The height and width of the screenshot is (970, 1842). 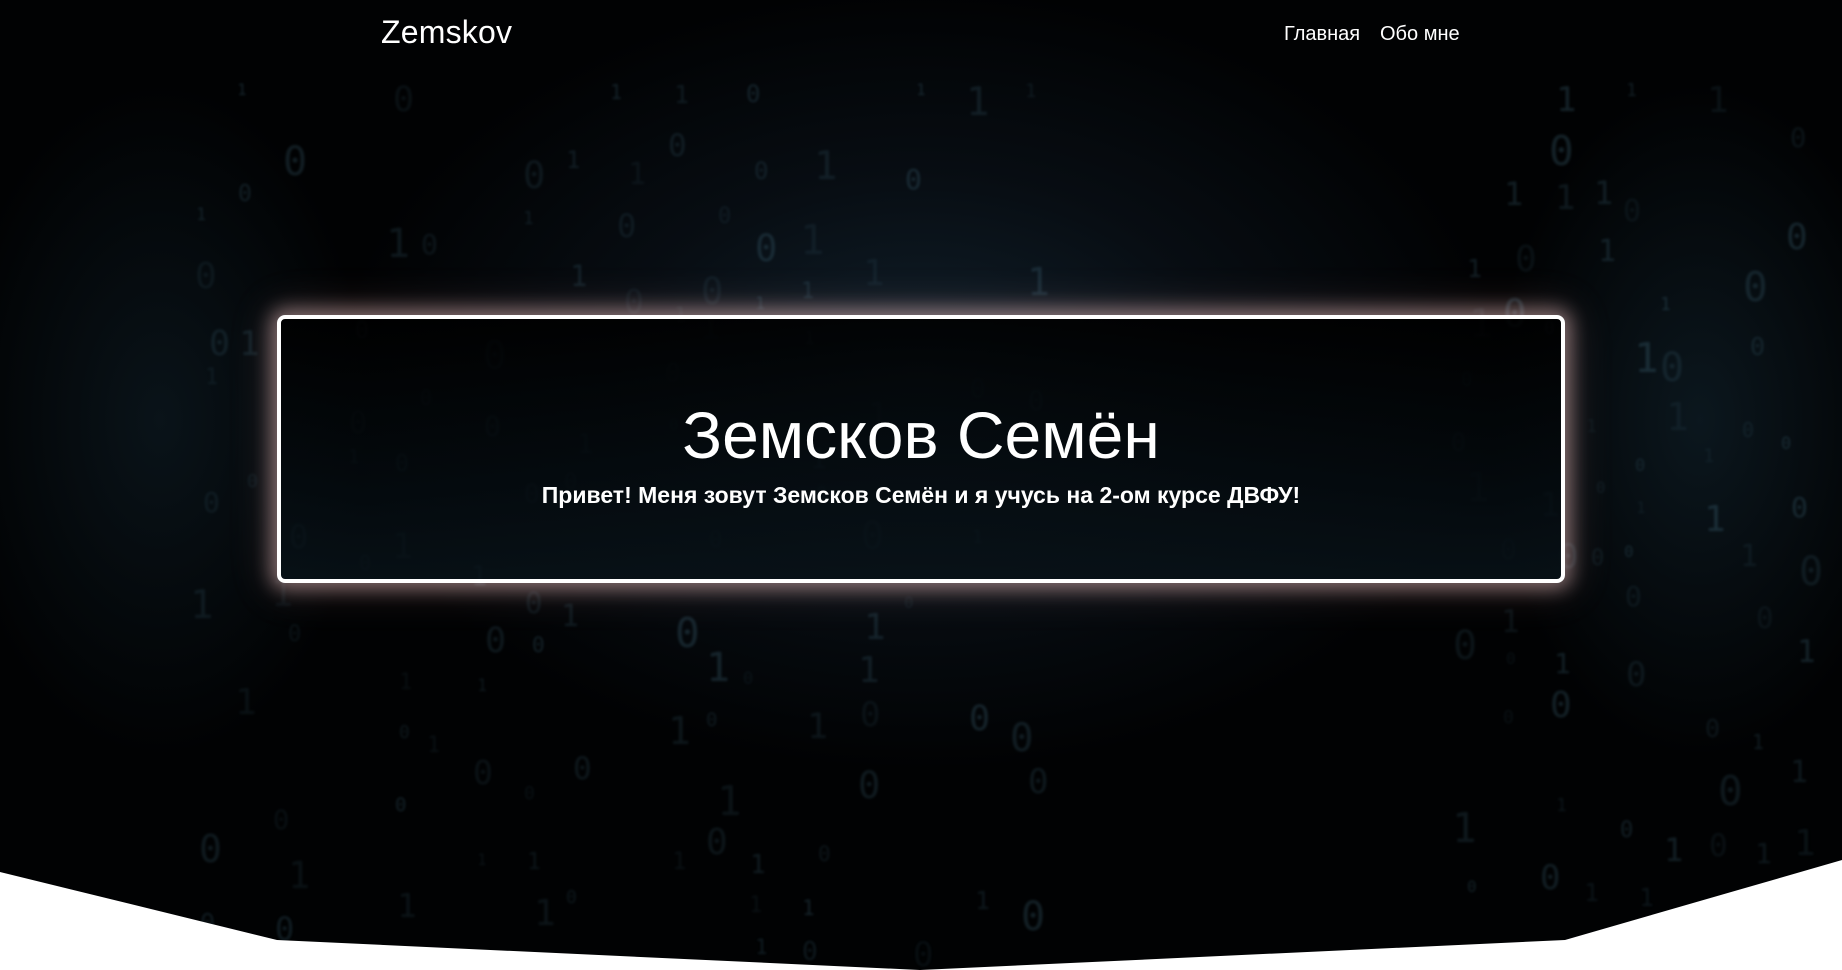 What do you see at coordinates (921, 435) in the screenshot?
I see `page-title: Земсков Семён` at bounding box center [921, 435].